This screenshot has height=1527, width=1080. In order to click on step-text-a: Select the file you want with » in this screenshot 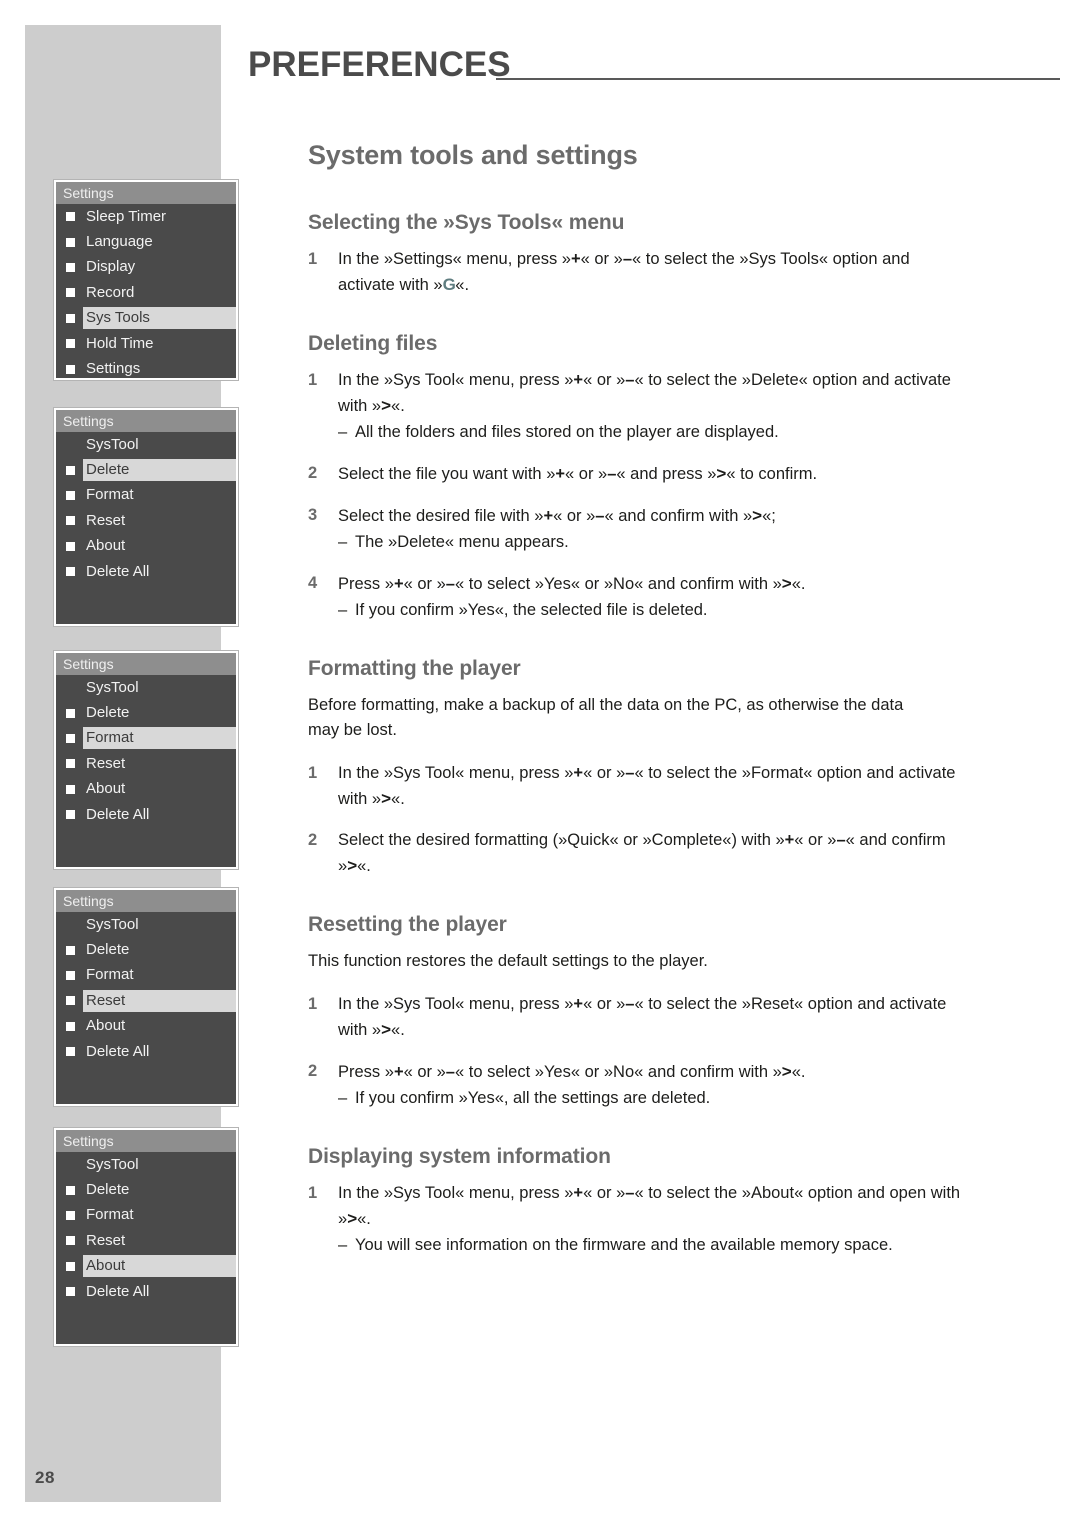, I will do `click(447, 474)`.